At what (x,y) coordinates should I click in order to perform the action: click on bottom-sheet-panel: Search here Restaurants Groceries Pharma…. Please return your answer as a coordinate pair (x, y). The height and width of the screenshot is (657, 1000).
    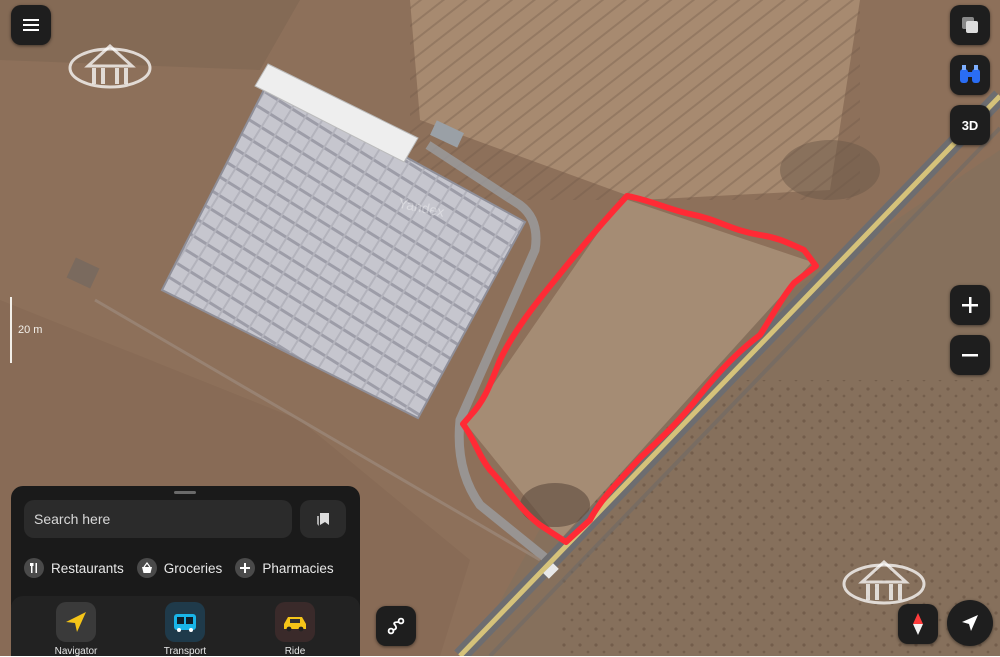
    Looking at the image, I should click on (185, 571).